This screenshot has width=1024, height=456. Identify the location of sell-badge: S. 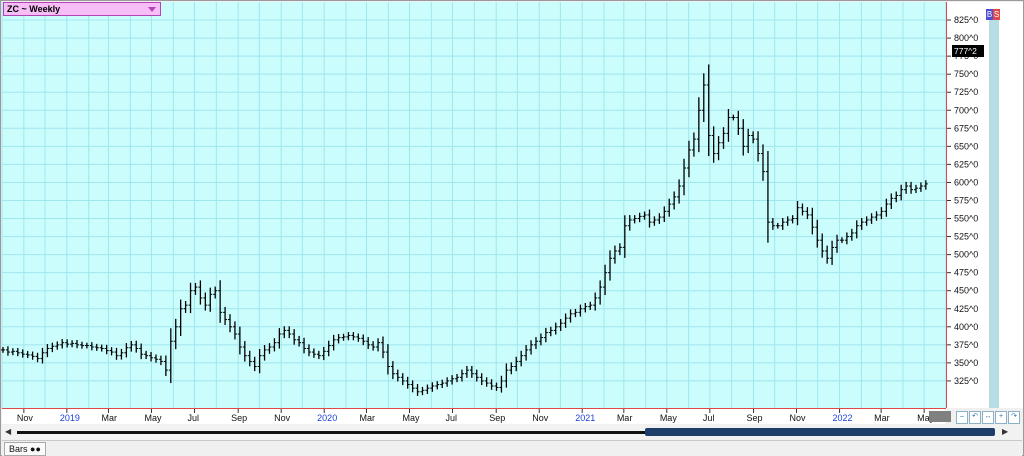
(996, 14).